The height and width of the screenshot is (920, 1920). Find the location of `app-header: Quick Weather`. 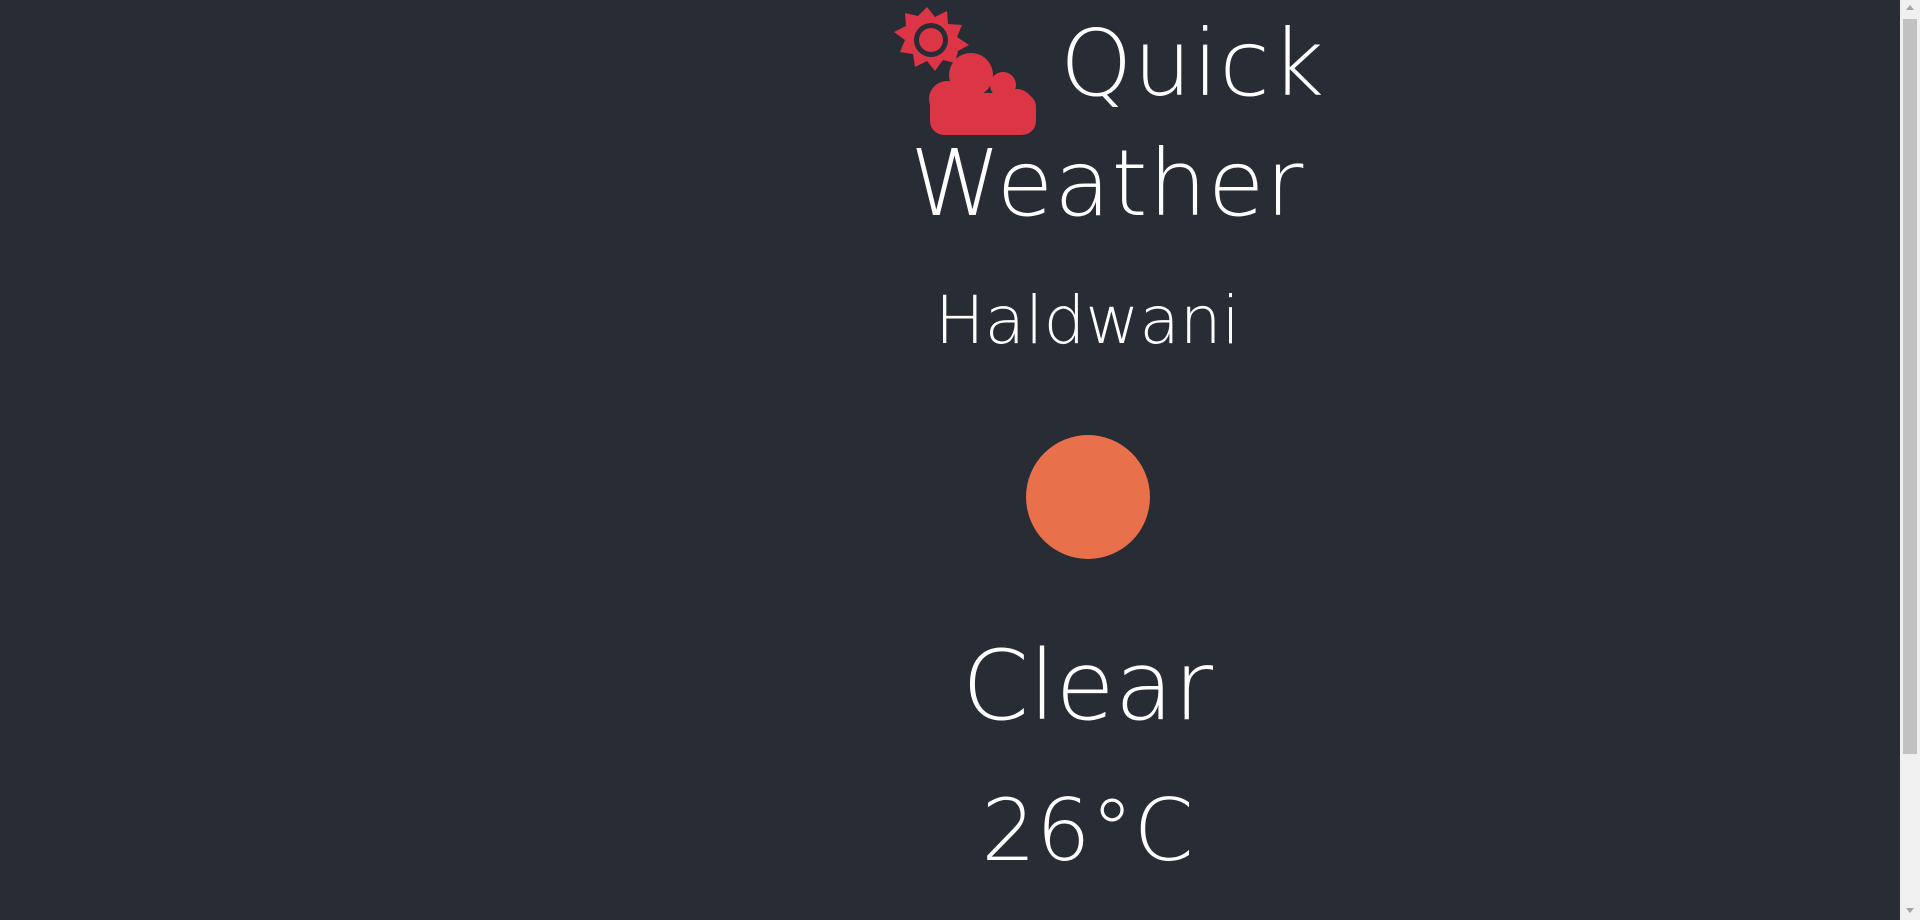

app-header: Quick Weather is located at coordinates (1100, 120).